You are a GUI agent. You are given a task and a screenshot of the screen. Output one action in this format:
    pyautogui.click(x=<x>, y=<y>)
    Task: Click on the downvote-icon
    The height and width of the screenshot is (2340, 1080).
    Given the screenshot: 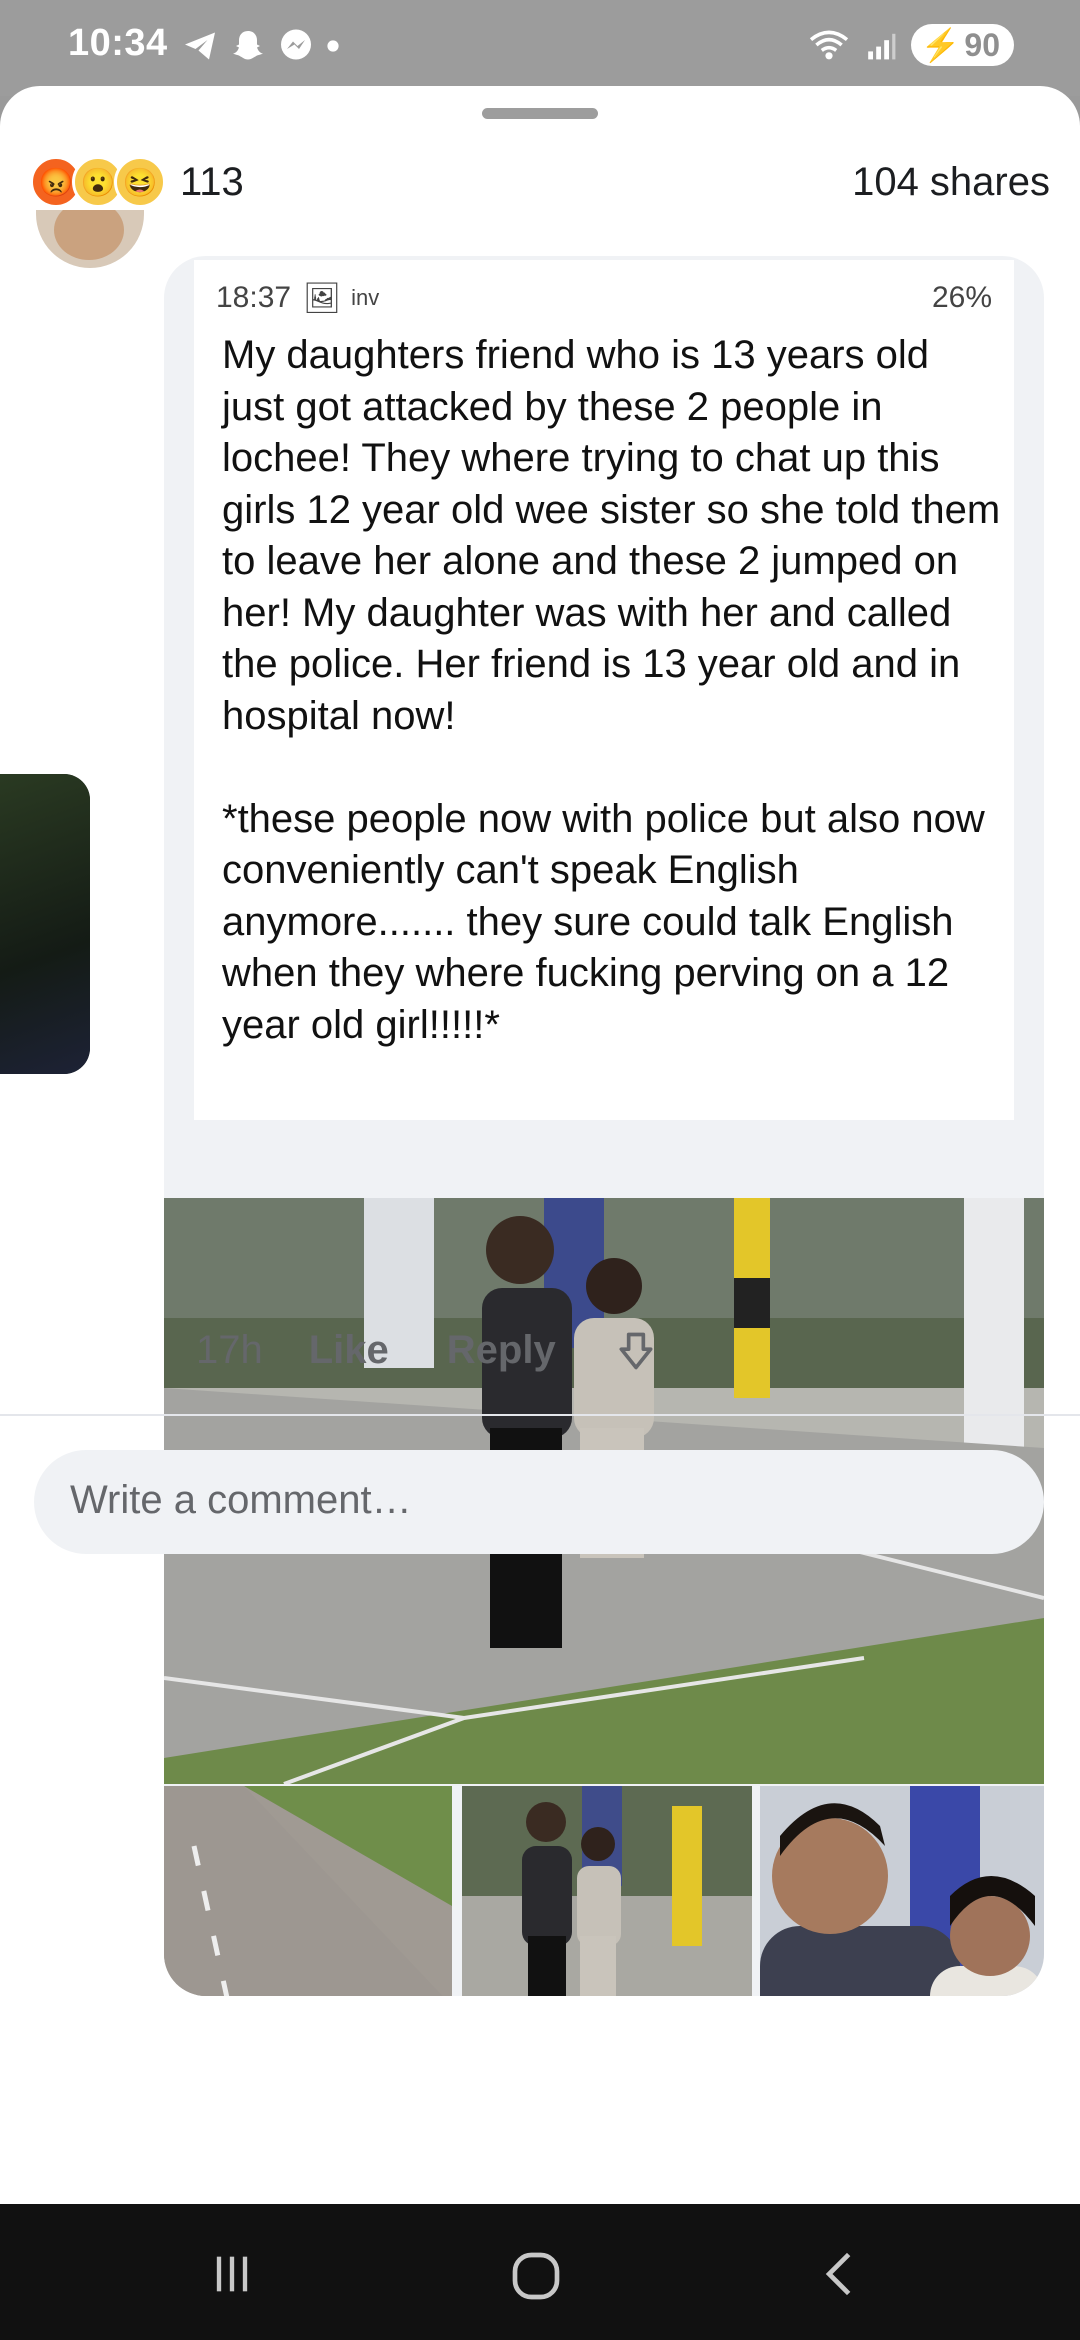 What is the action you would take?
    pyautogui.click(x=636, y=1351)
    